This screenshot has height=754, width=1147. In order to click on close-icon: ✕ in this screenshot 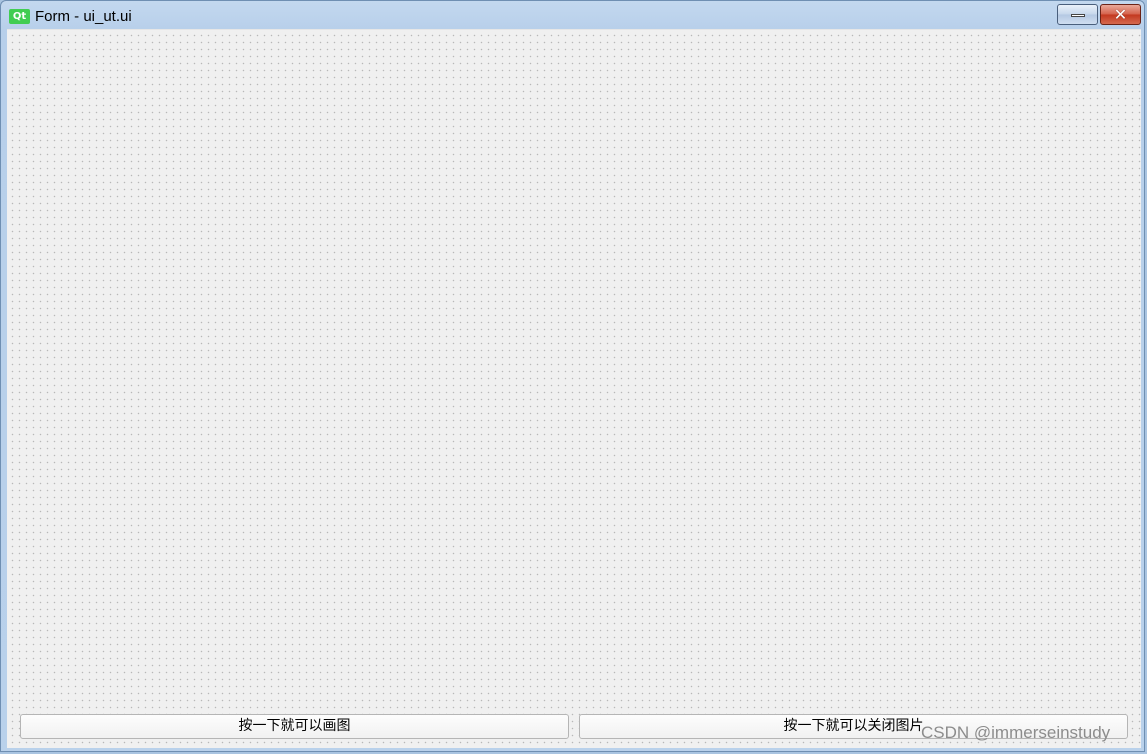, I will do `click(1120, 14)`.